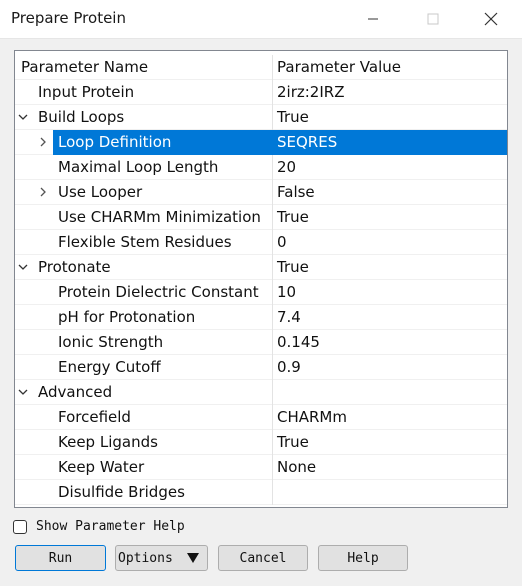 This screenshot has height=586, width=522. I want to click on param-name: Disulfide Bridges, so click(121, 492).